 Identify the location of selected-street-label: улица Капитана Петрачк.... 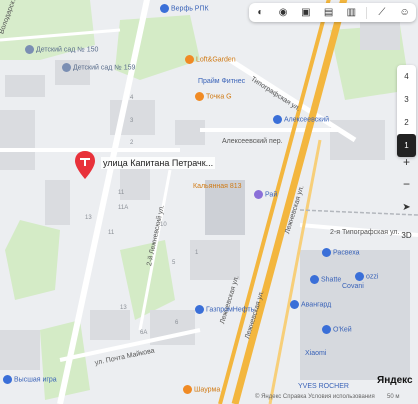
(158, 163).